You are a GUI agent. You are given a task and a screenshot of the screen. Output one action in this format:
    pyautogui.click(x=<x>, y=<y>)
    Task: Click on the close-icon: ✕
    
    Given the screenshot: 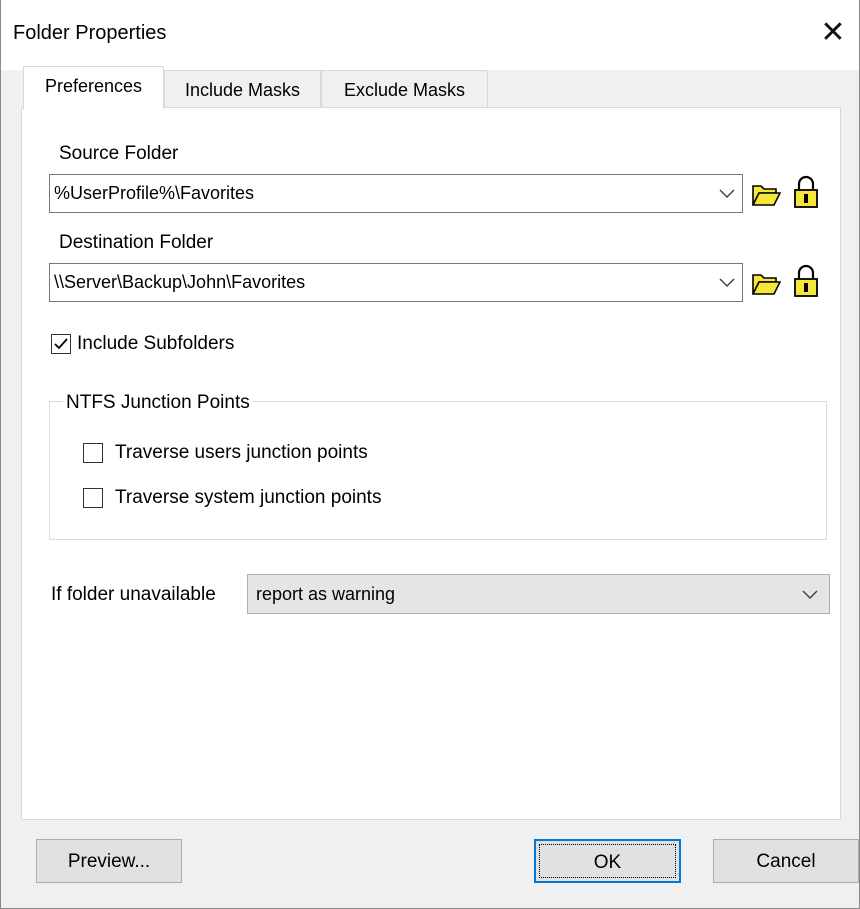 What is the action you would take?
    pyautogui.click(x=833, y=34)
    